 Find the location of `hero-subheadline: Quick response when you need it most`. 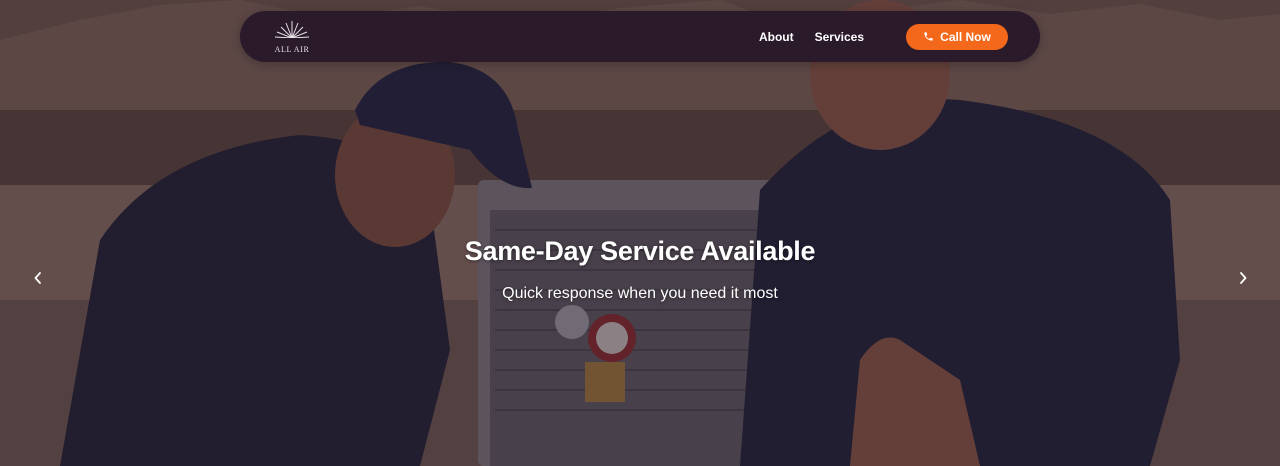

hero-subheadline: Quick response when you need it most is located at coordinates (640, 293).